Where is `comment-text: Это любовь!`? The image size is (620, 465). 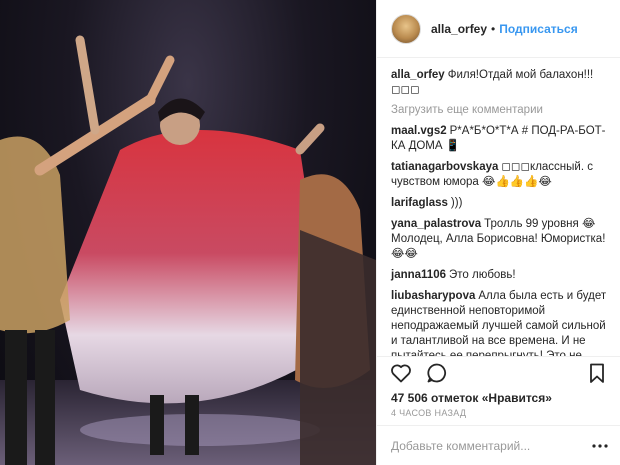
comment-text: Это любовь! is located at coordinates (482, 275).